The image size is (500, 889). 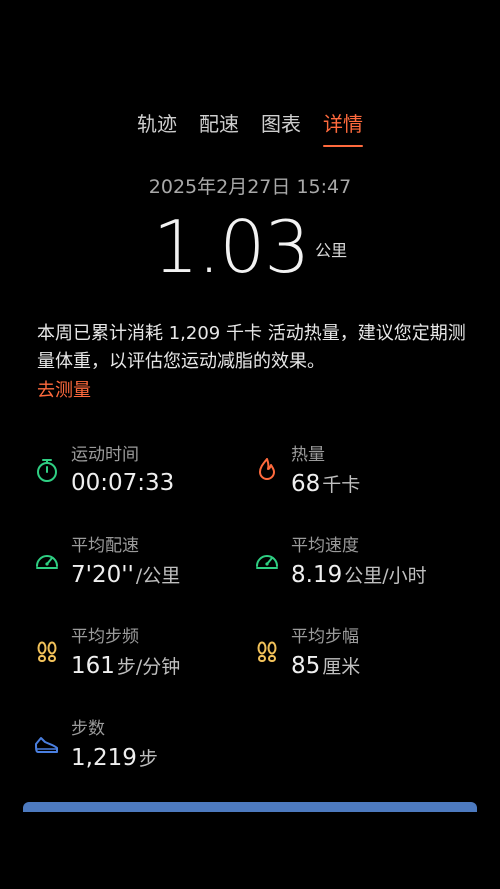 What do you see at coordinates (46, 745) in the screenshot?
I see `shoe-icon` at bounding box center [46, 745].